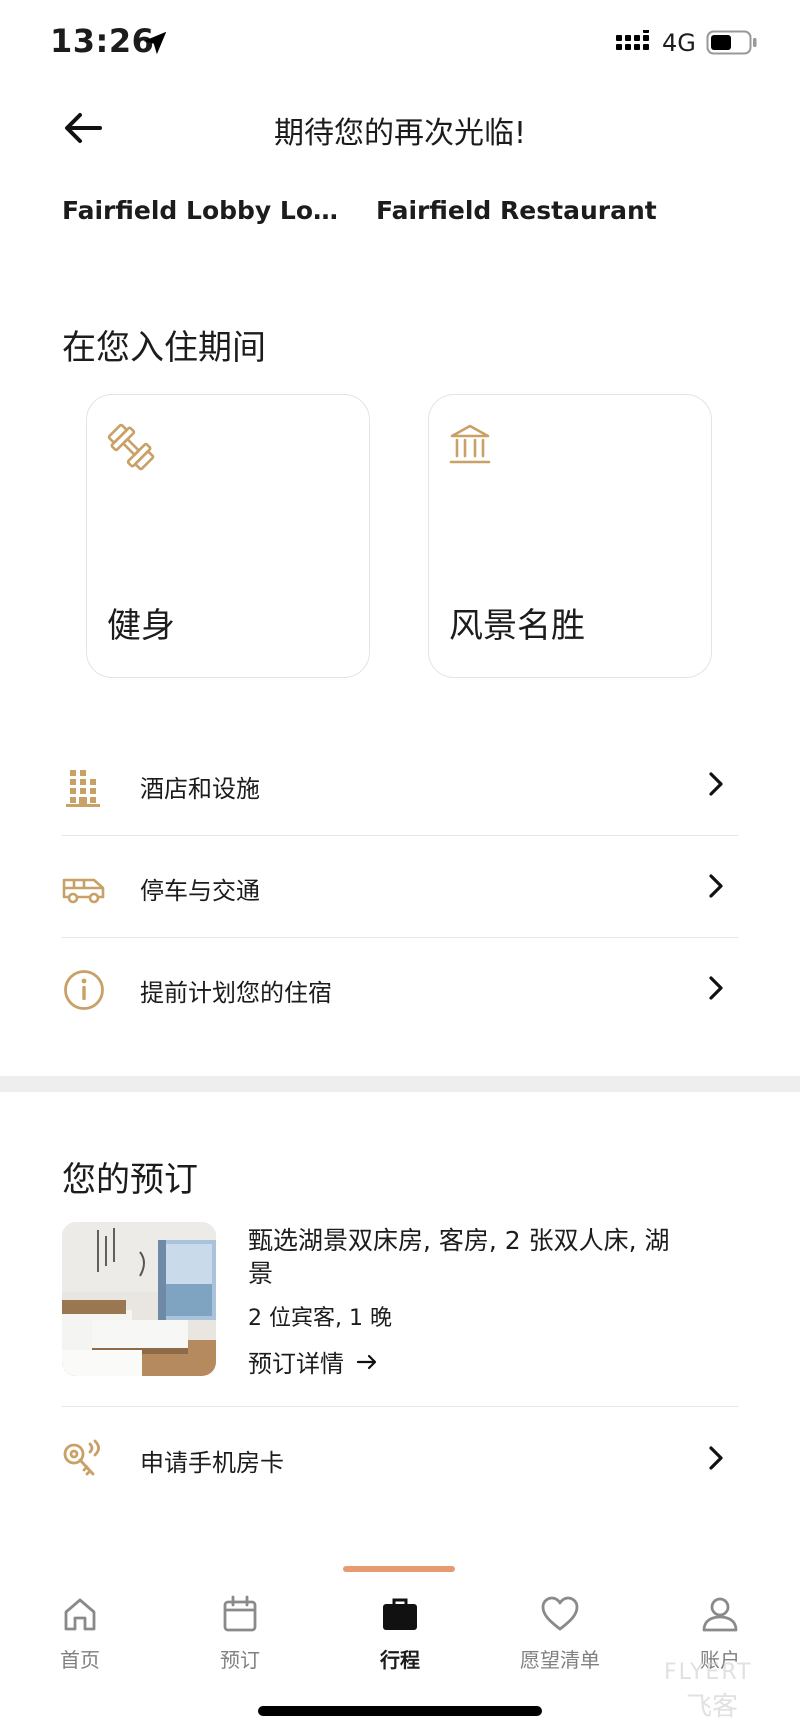 The height and width of the screenshot is (1731, 800). I want to click on tab-wishlist-label: 愿望清单, so click(560, 1660).